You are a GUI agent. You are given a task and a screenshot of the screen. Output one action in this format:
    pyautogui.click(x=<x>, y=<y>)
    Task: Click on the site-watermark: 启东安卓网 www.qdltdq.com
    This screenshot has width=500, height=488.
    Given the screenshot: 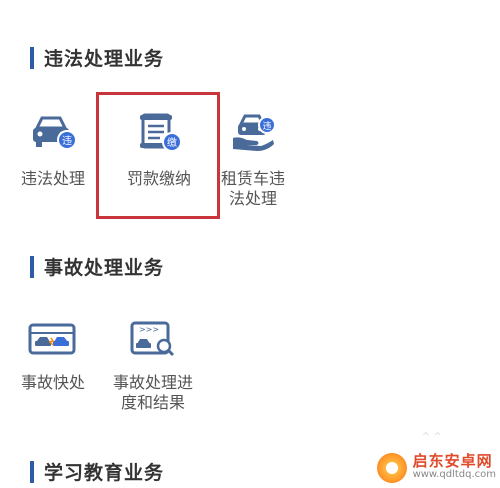 What is the action you would take?
    pyautogui.click(x=435, y=468)
    